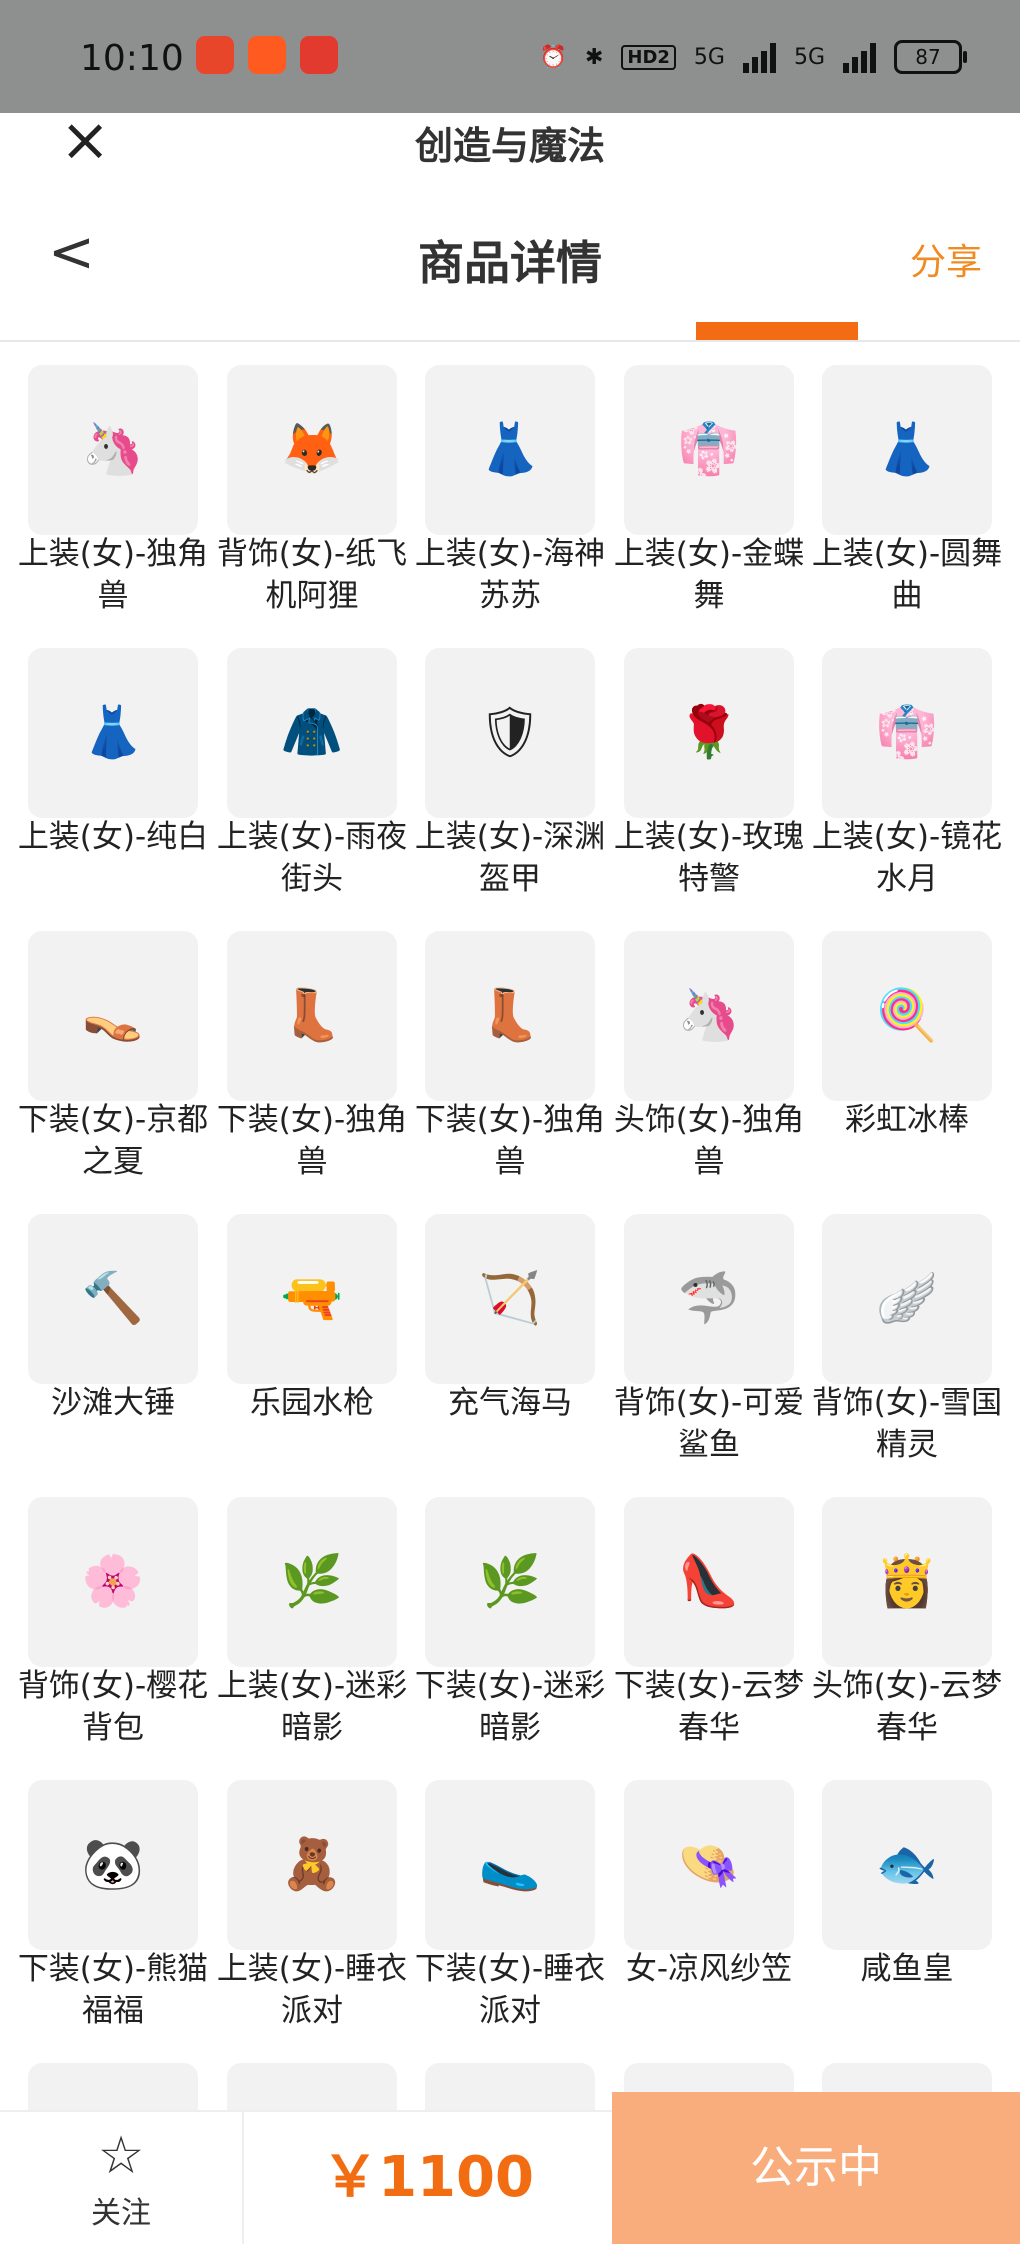 The image size is (1020, 2244). I want to click on item-card: 🧥 上装(女)-雨夜街头, so click(312, 757).